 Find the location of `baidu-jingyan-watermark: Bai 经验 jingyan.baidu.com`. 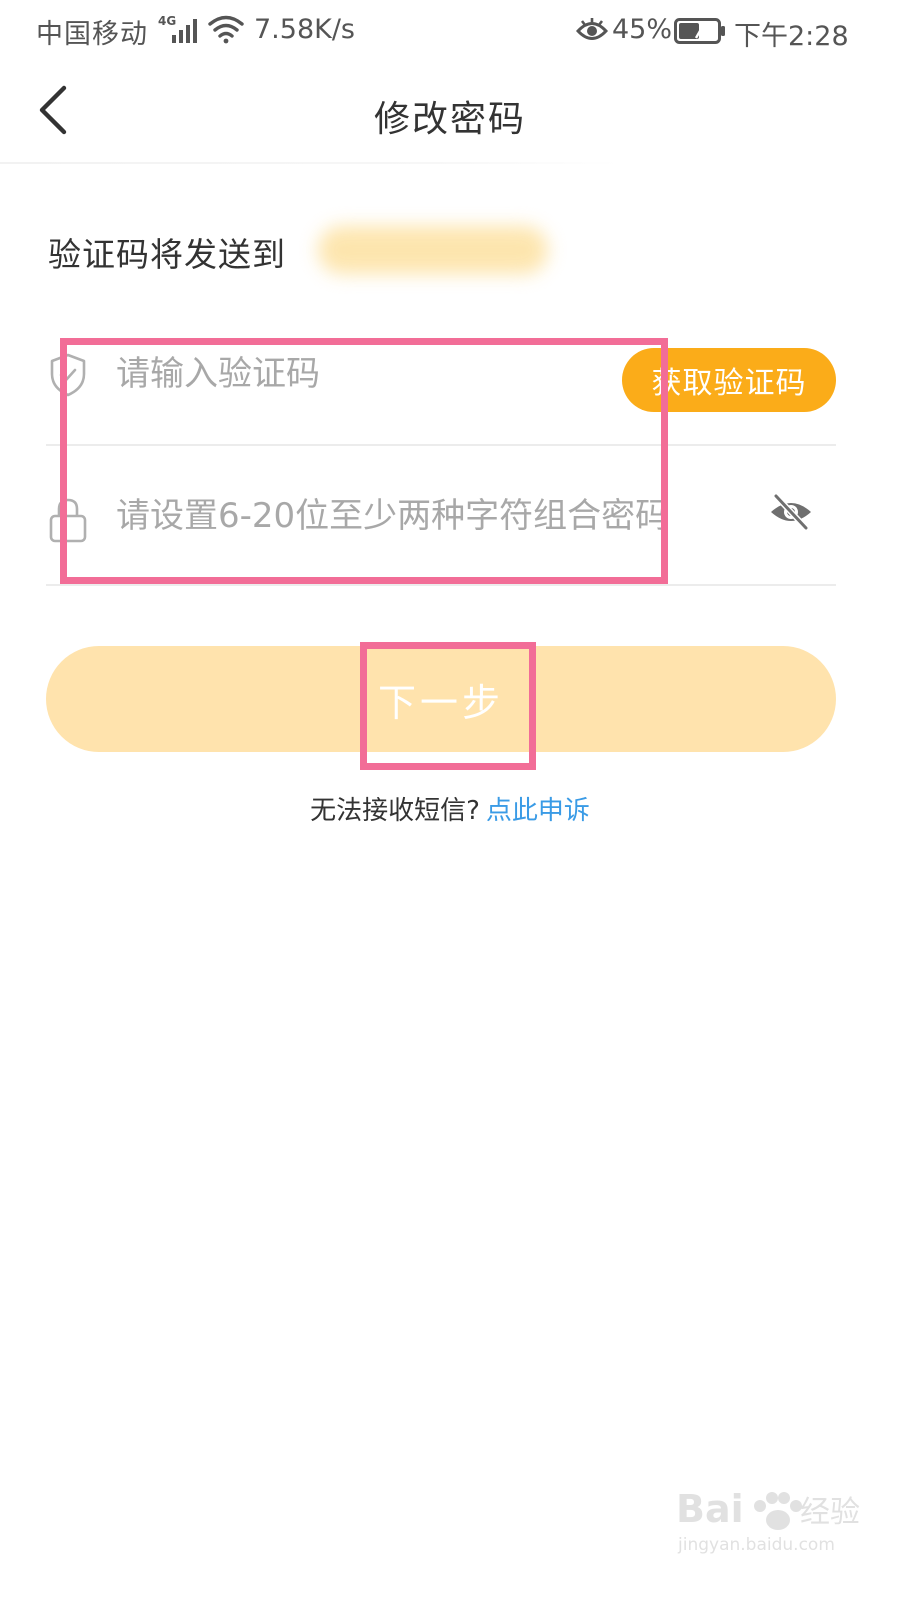

baidu-jingyan-watermark: Bai 经验 jingyan.baidu.com is located at coordinates (768, 1521).